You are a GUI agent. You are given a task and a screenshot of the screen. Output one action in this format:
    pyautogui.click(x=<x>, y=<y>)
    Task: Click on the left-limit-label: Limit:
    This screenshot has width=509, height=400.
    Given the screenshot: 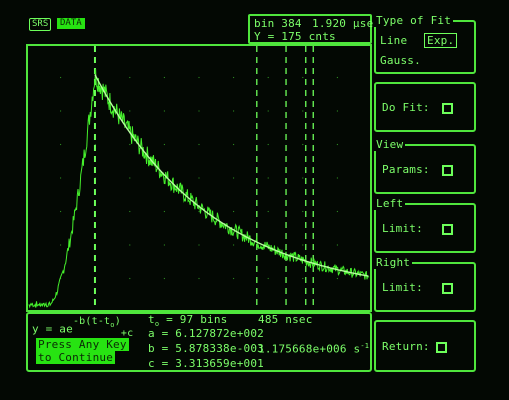 What is the action you would take?
    pyautogui.click(x=402, y=228)
    